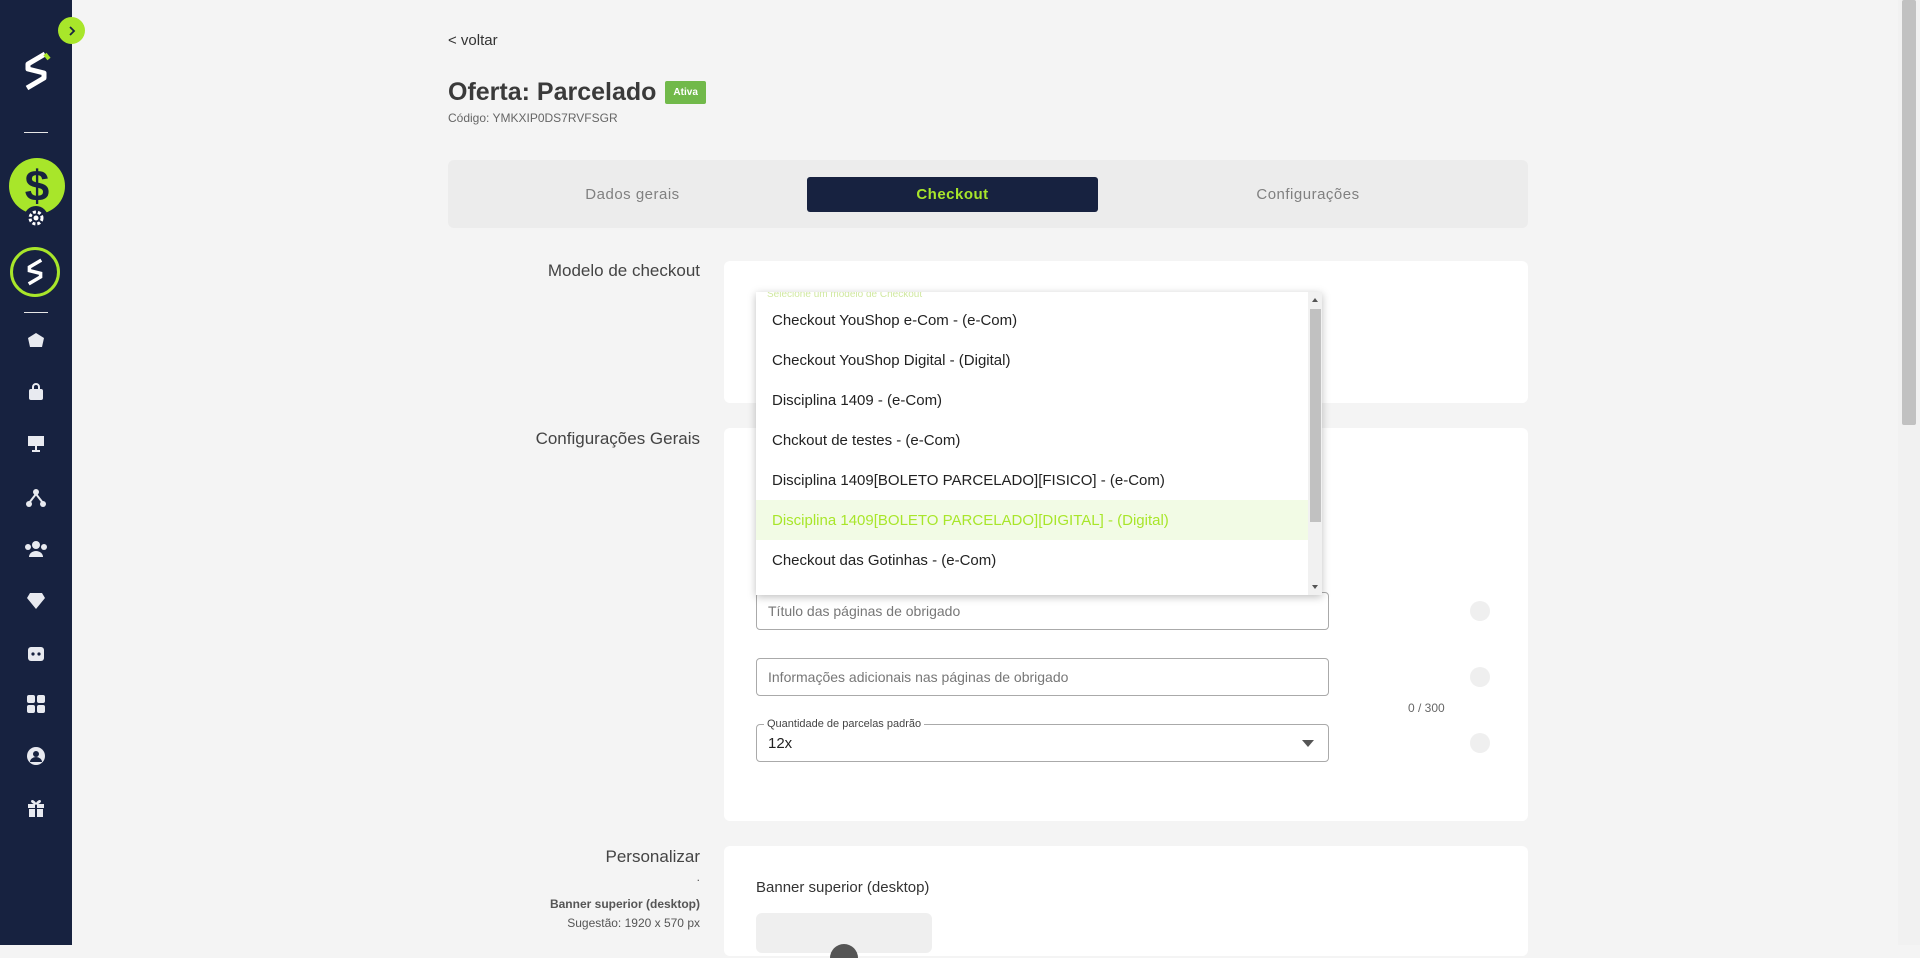 This screenshot has width=1920, height=958. Describe the element at coordinates (36, 549) in the screenshot. I see `users-icon` at that location.